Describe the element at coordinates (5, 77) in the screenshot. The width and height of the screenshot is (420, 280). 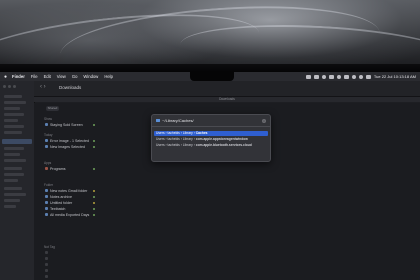
I see `apple-menu-icon: ●` at that location.